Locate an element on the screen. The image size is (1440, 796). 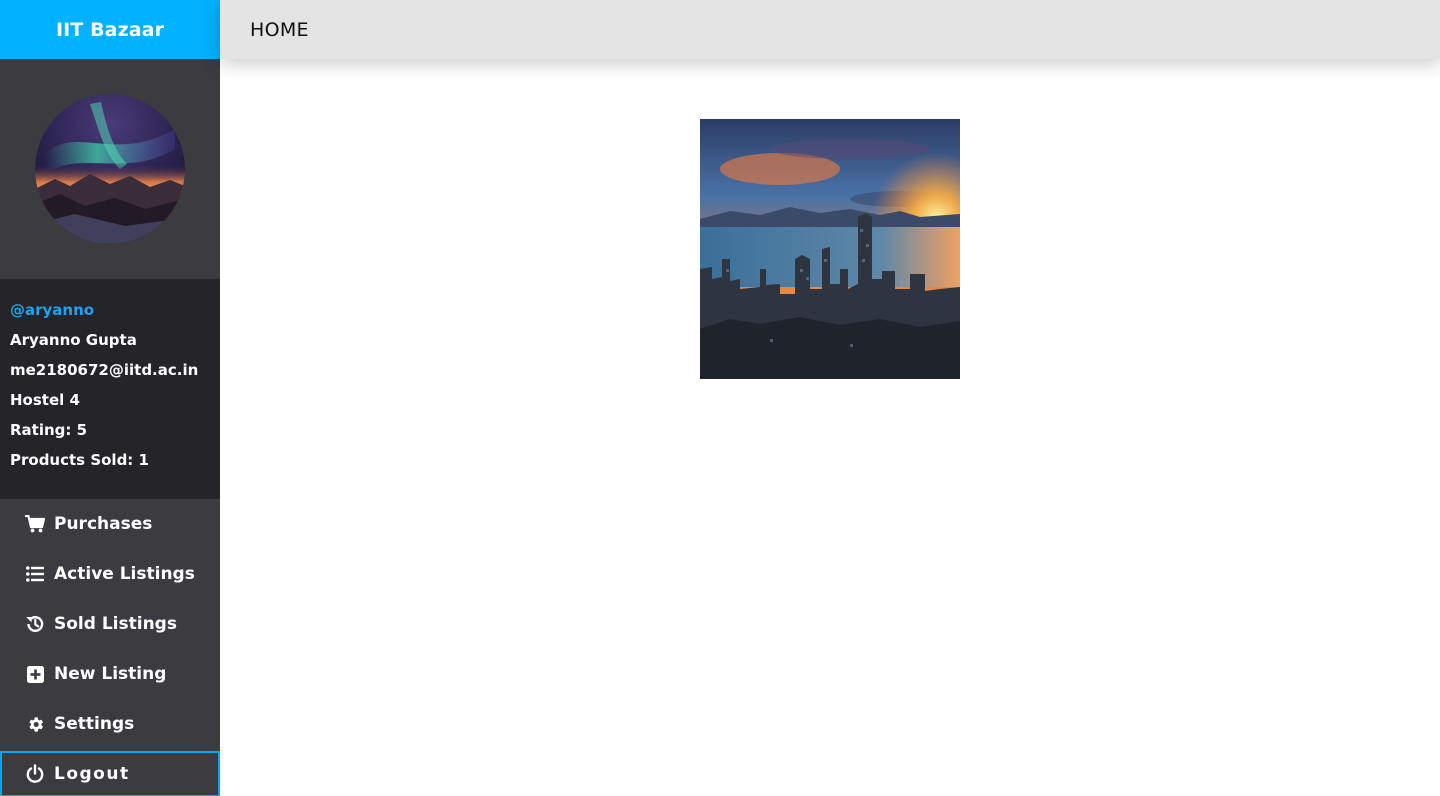
power-icon is located at coordinates (35, 774).